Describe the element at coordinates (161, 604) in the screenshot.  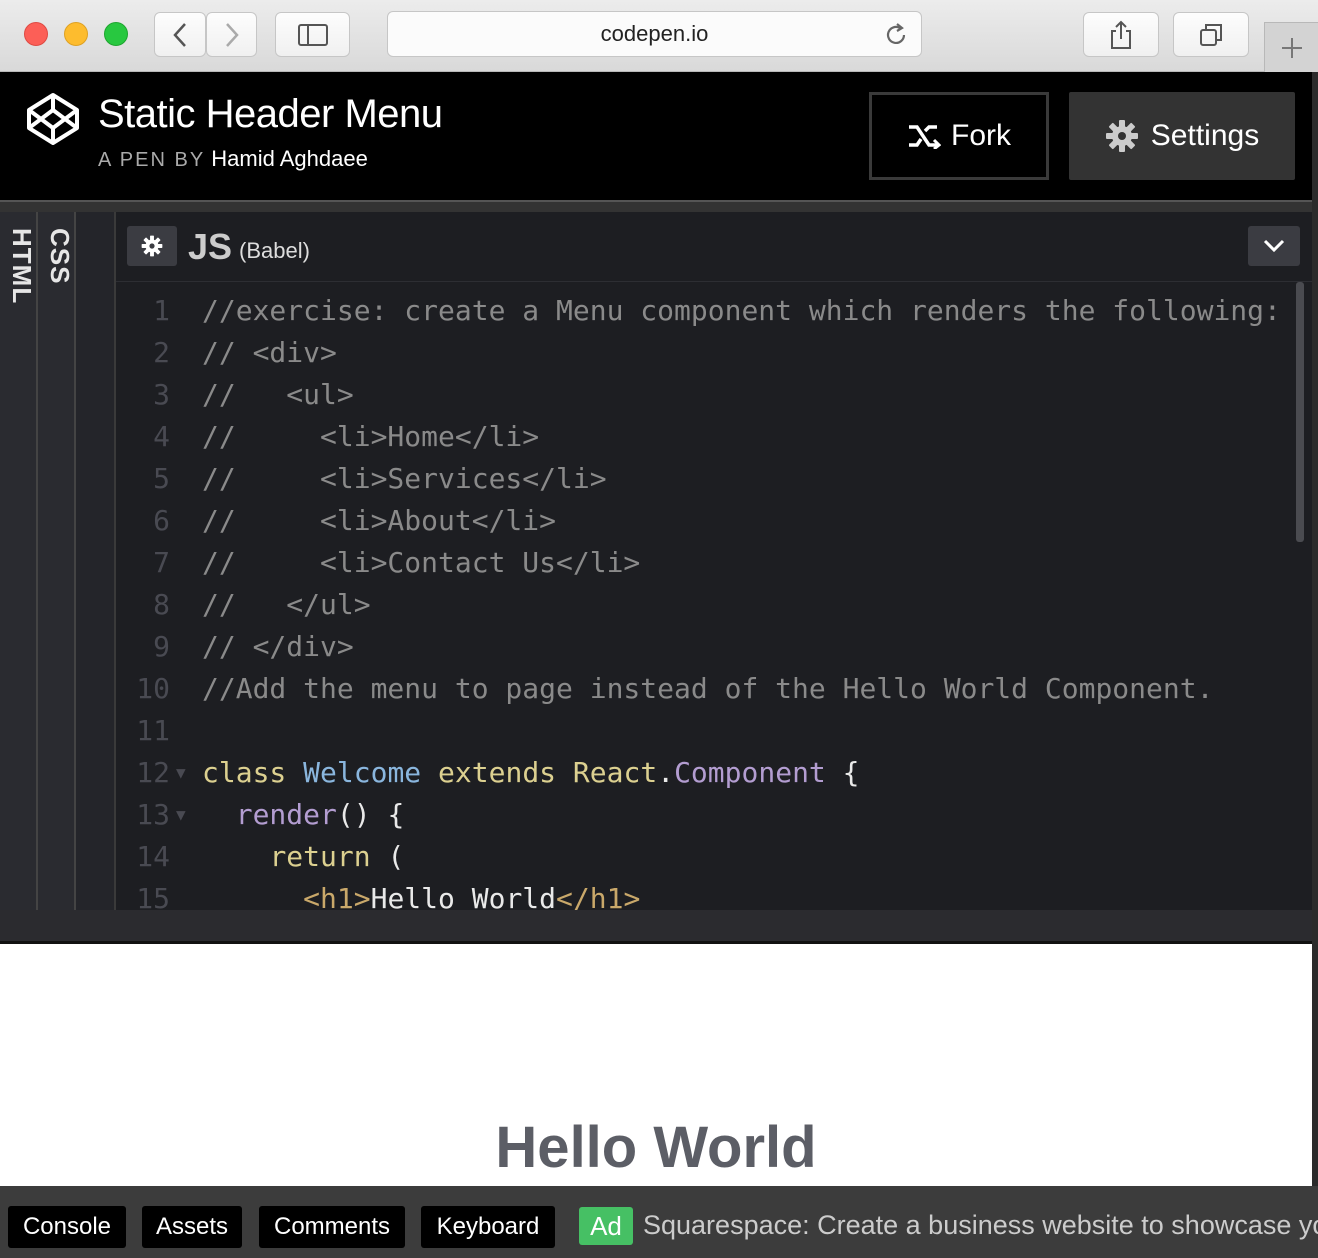
I see `line-number: 8` at that location.